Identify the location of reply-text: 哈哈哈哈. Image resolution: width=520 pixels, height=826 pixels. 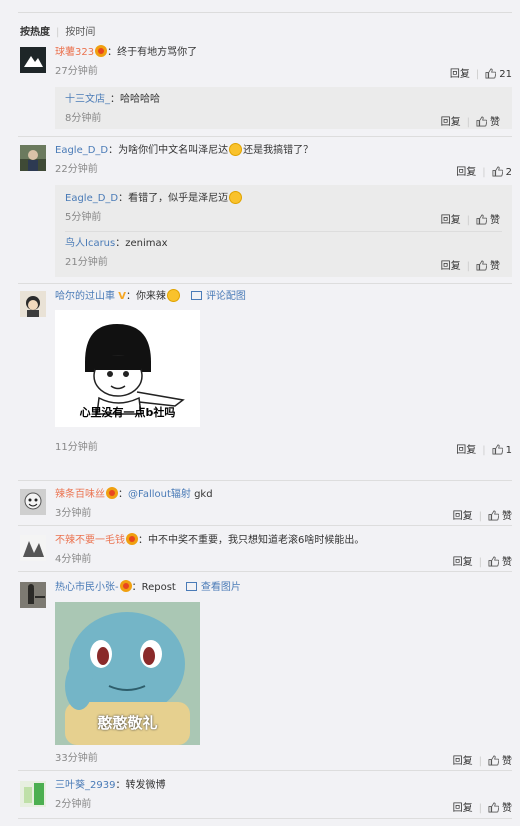
(140, 99).